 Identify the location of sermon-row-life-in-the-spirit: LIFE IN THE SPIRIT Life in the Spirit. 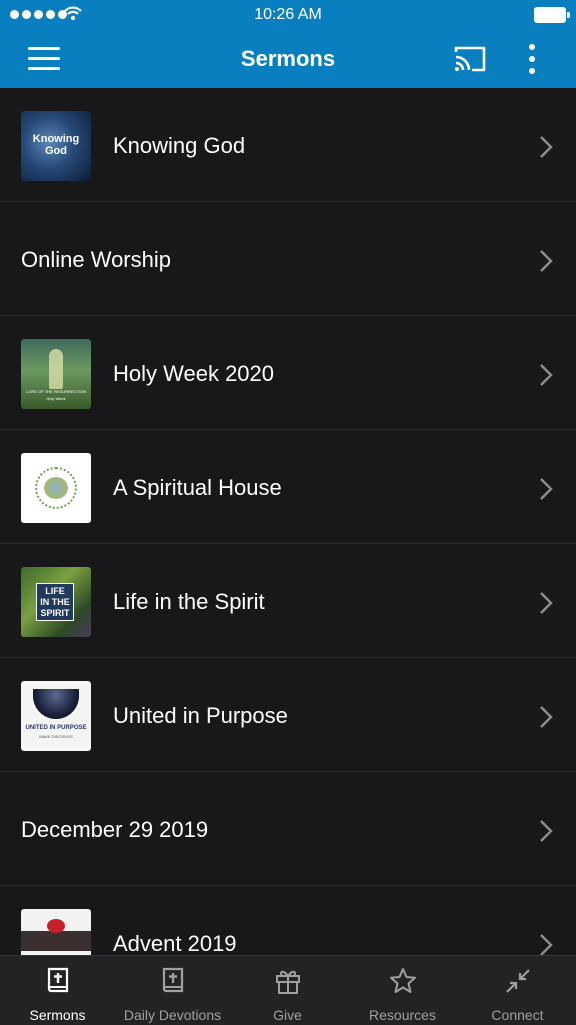
(288, 601).